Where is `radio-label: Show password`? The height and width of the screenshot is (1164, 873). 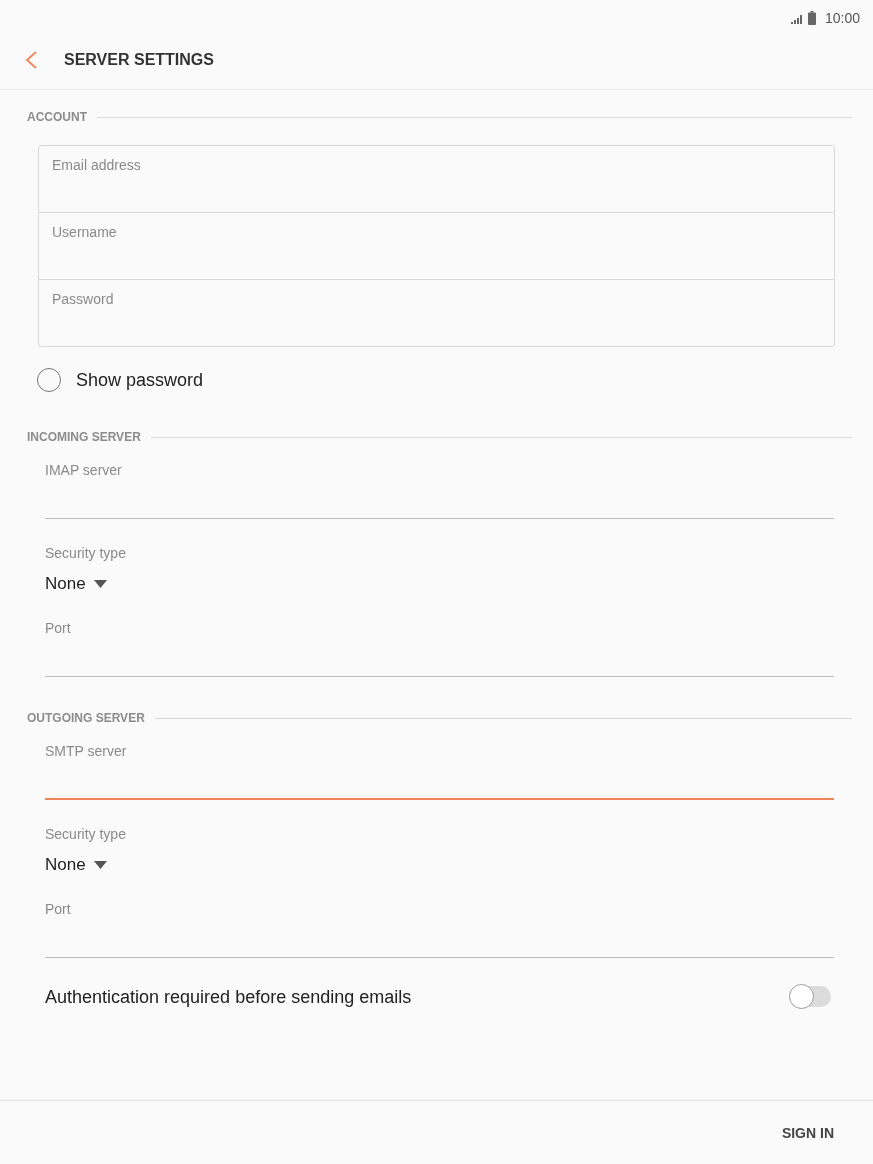
radio-label: Show password is located at coordinates (140, 380).